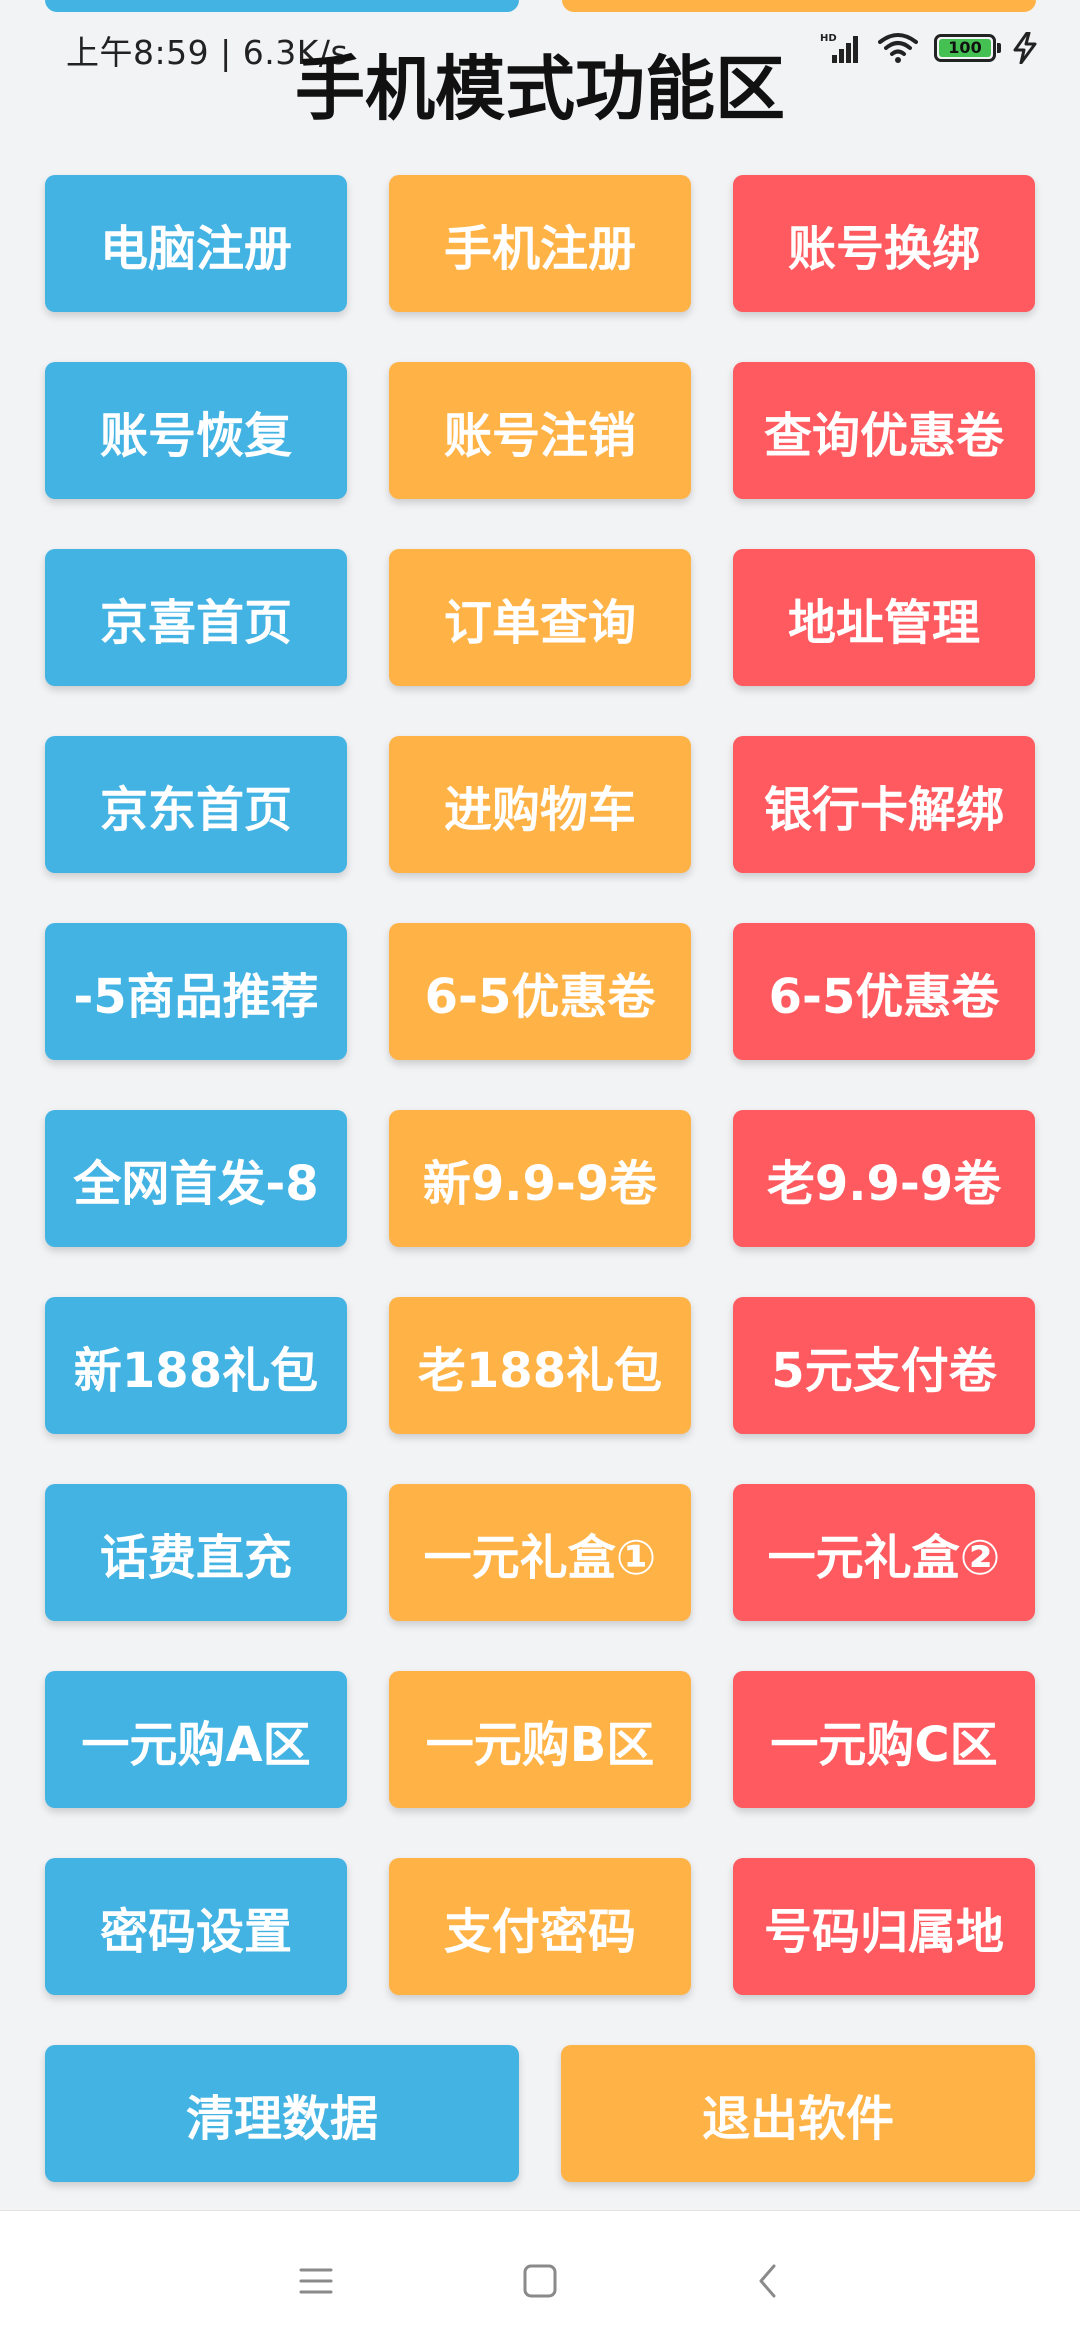 The image size is (1080, 2341). What do you see at coordinates (540, 804) in the screenshot?
I see `shopping-cart-button: 进购物车` at bounding box center [540, 804].